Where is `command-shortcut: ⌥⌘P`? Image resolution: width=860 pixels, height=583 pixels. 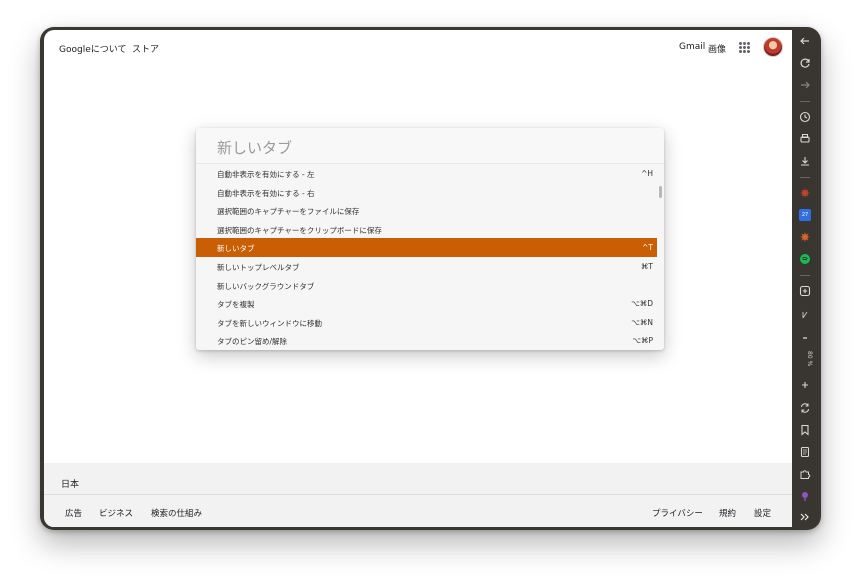 command-shortcut: ⌥⌘P is located at coordinates (642, 341).